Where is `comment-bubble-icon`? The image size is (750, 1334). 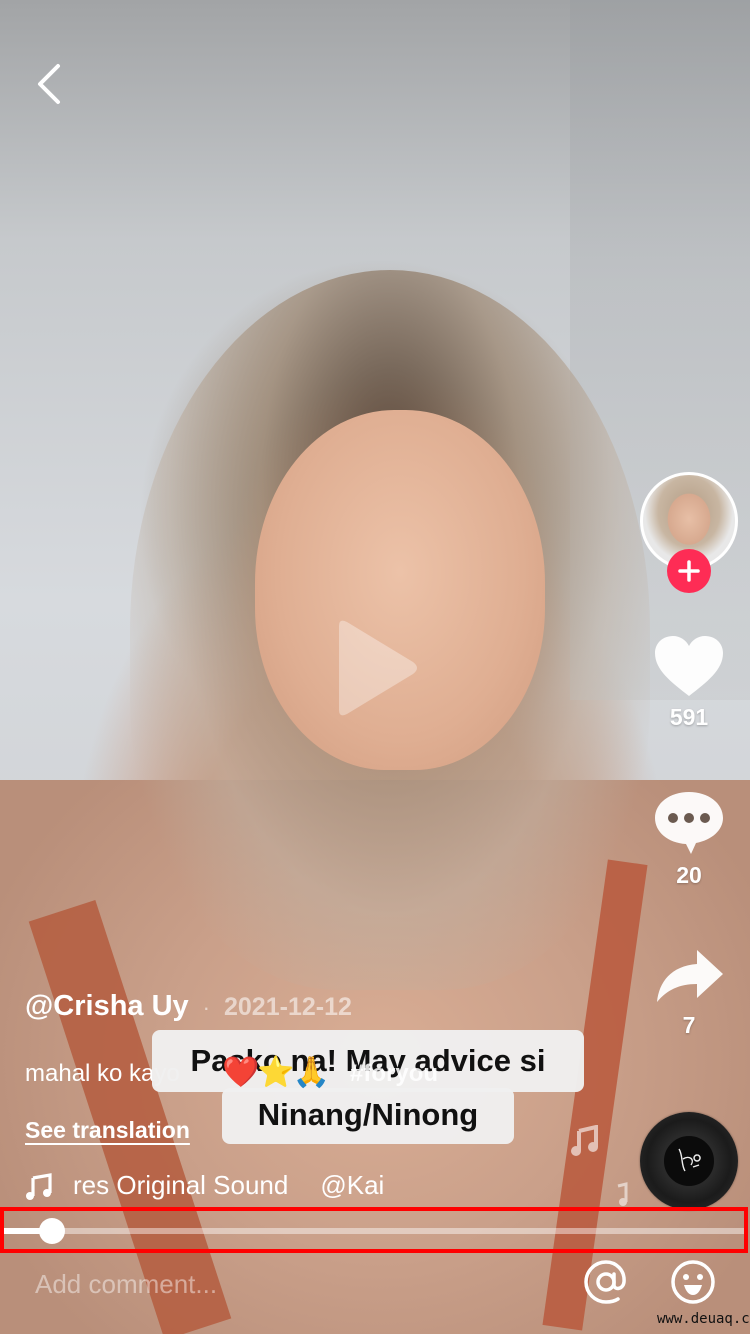
comment-bubble-icon is located at coordinates (689, 823).